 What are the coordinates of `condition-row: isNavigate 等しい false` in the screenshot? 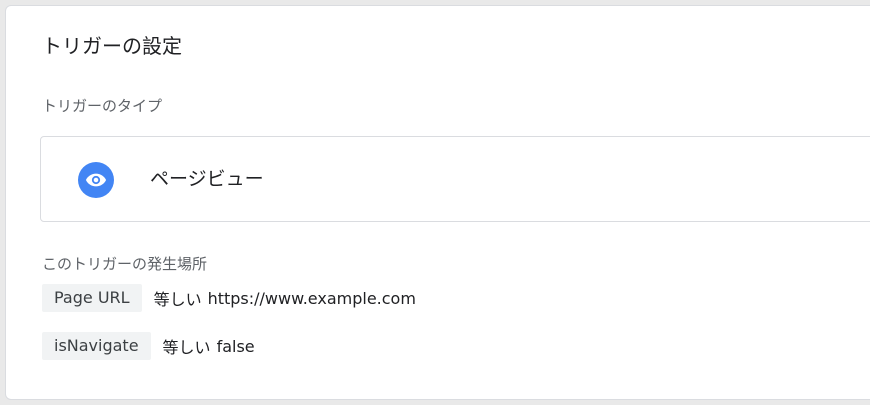 It's located at (148, 346).